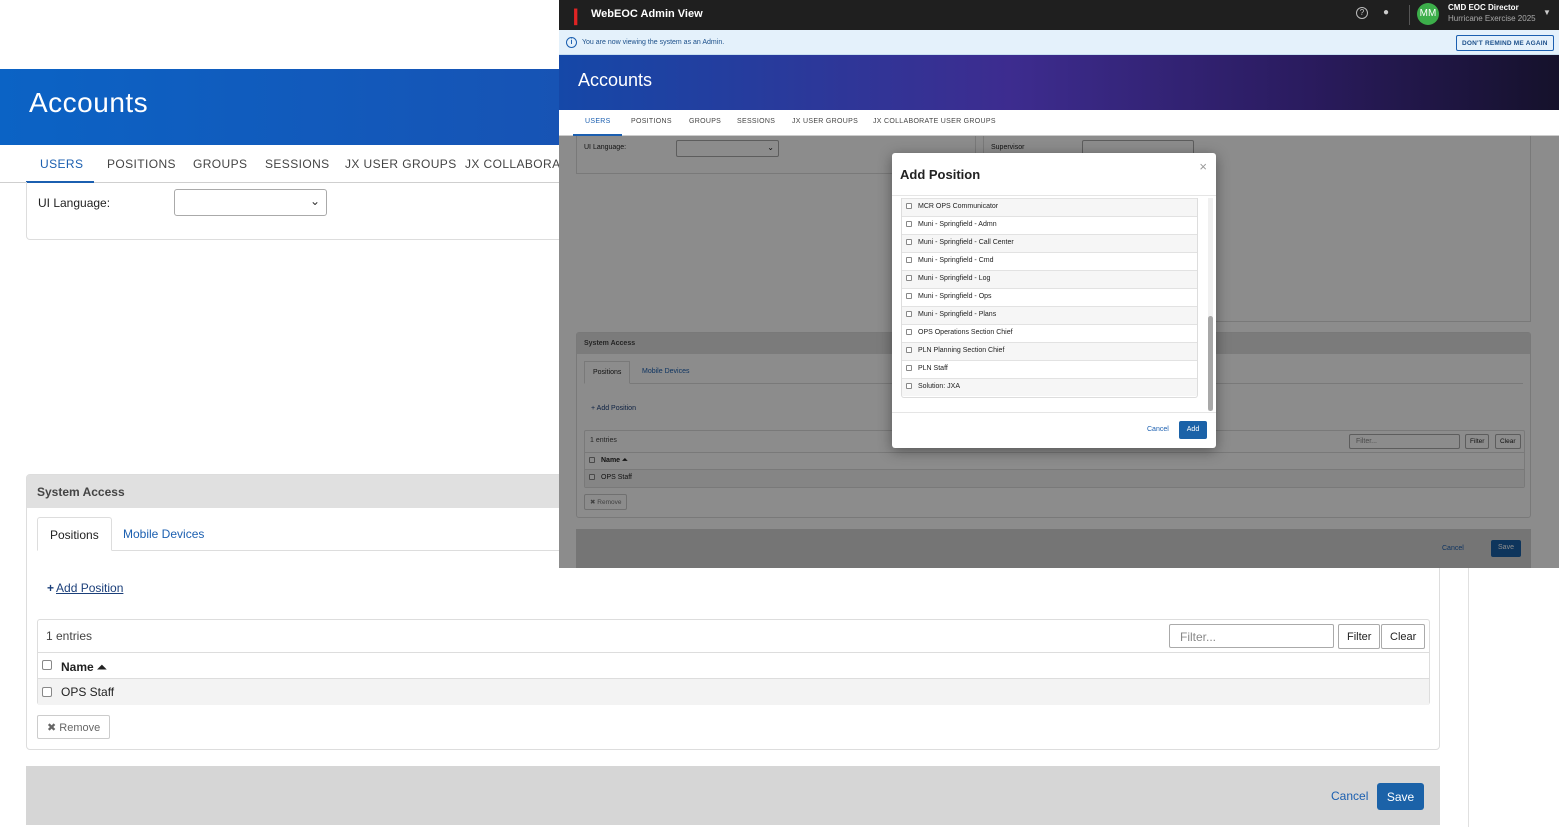 This screenshot has width=1559, height=827. Describe the element at coordinates (89, 102) in the screenshot. I see `bg-page-title: Accounts` at that location.